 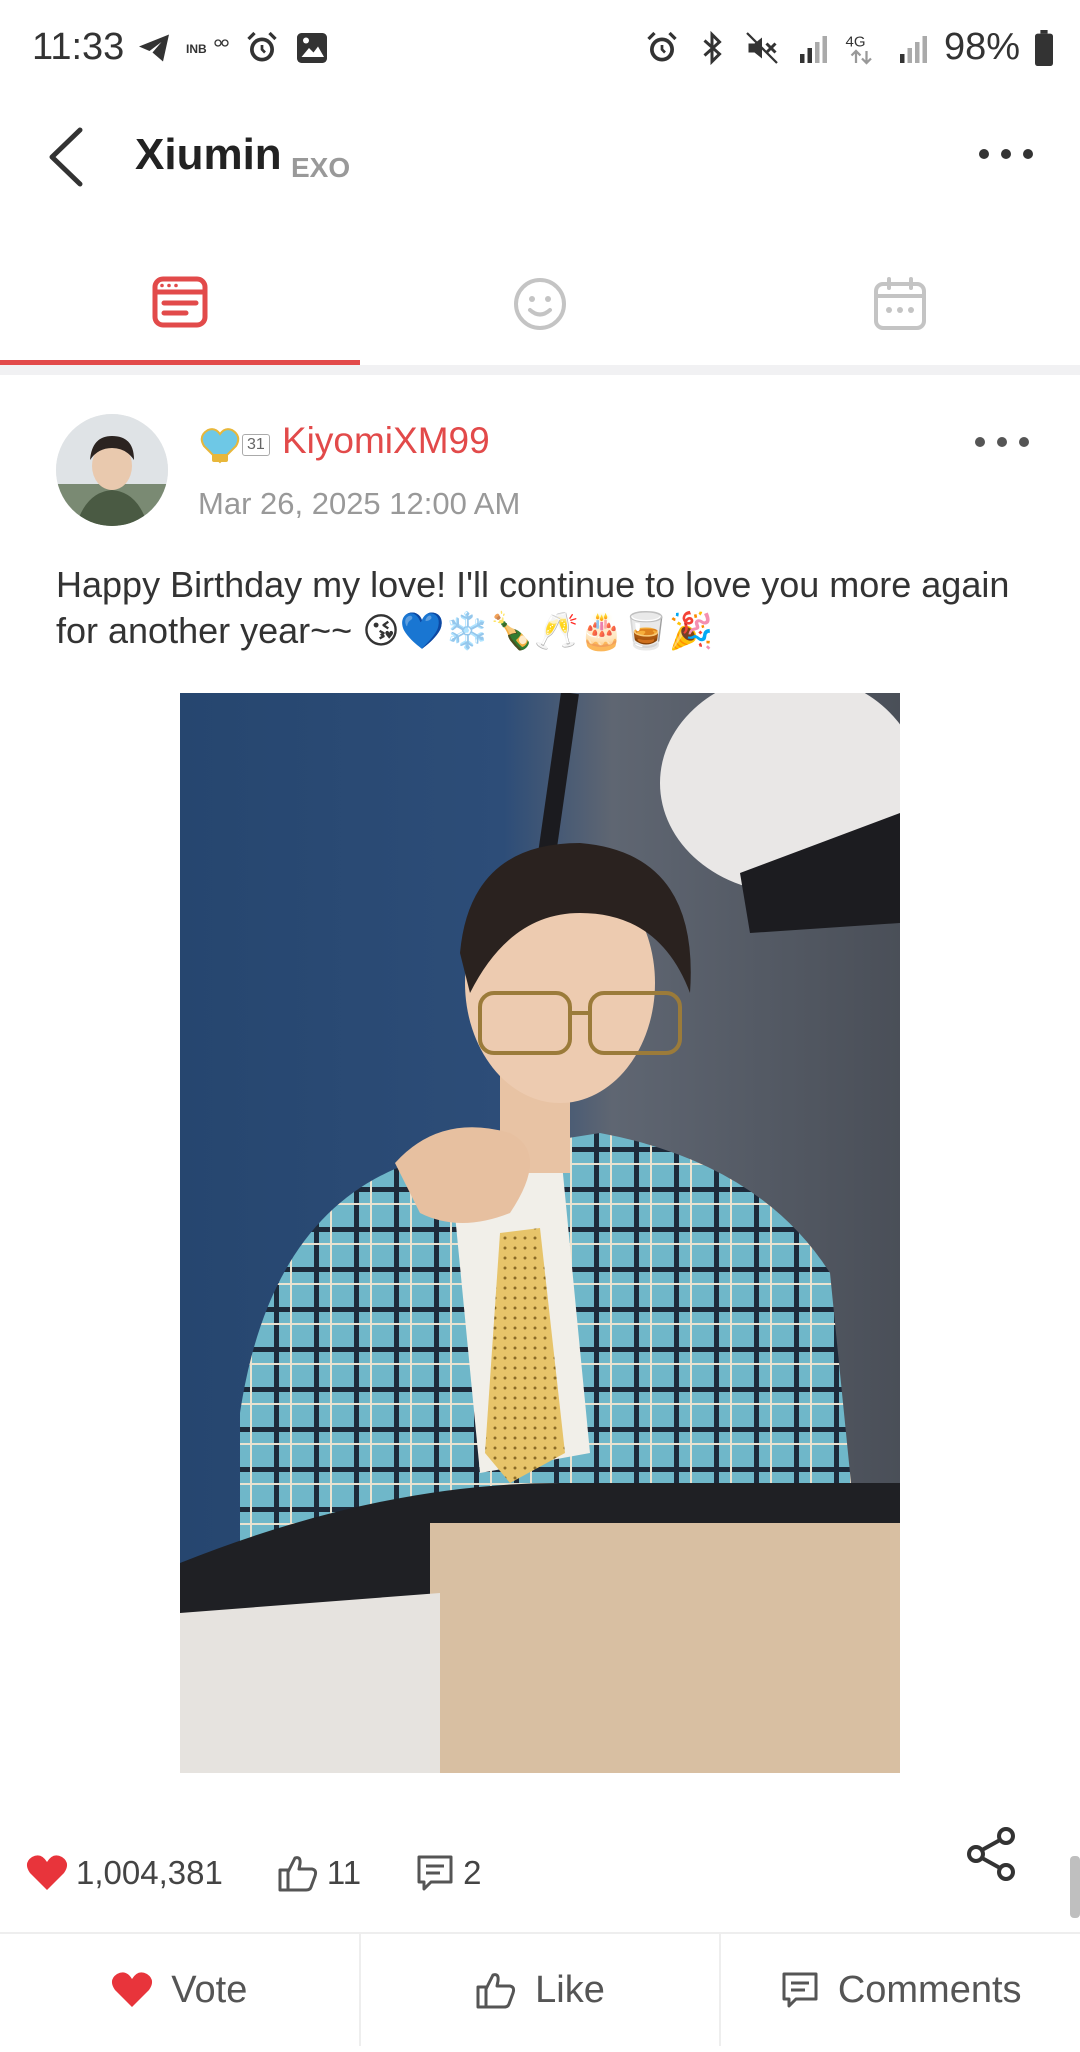 I want to click on tab-bar, so click(x=540, y=310).